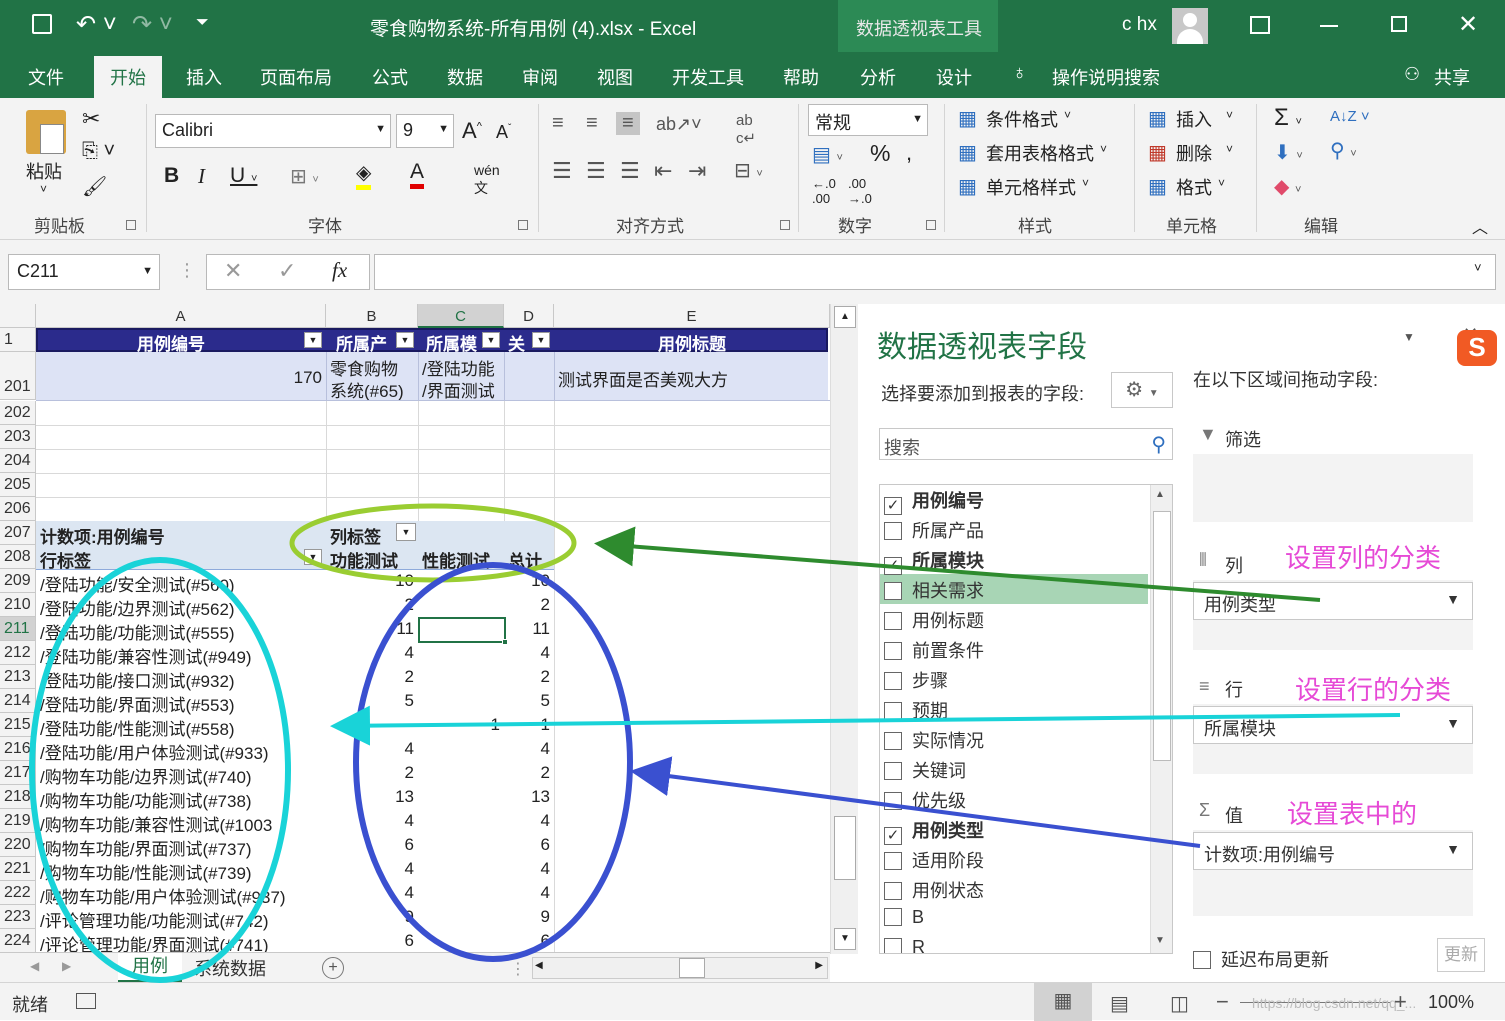 This screenshot has height=1021, width=1505. What do you see at coordinates (493, 762) in the screenshot?
I see `blue-ellipse` at bounding box center [493, 762].